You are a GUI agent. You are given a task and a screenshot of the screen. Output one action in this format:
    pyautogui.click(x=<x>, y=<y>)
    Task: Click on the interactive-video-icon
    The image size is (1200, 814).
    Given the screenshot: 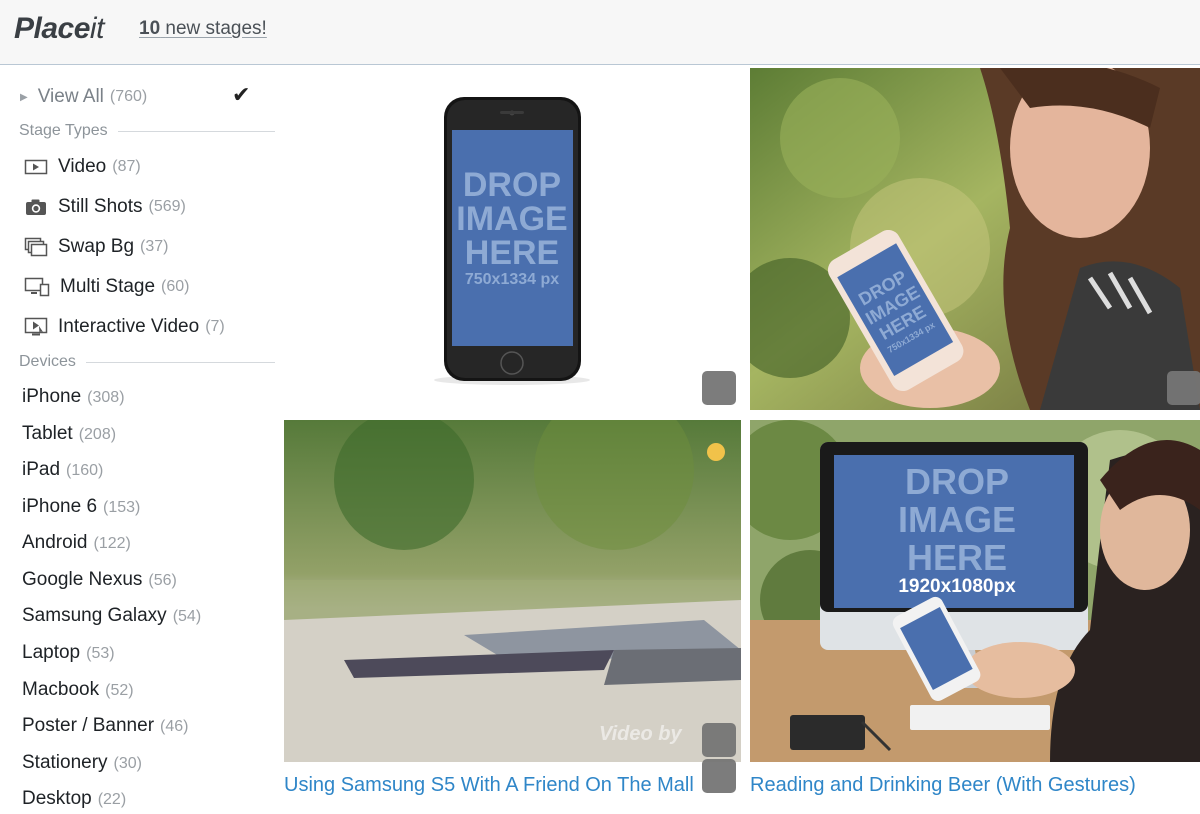 What is the action you would take?
    pyautogui.click(x=36, y=326)
    